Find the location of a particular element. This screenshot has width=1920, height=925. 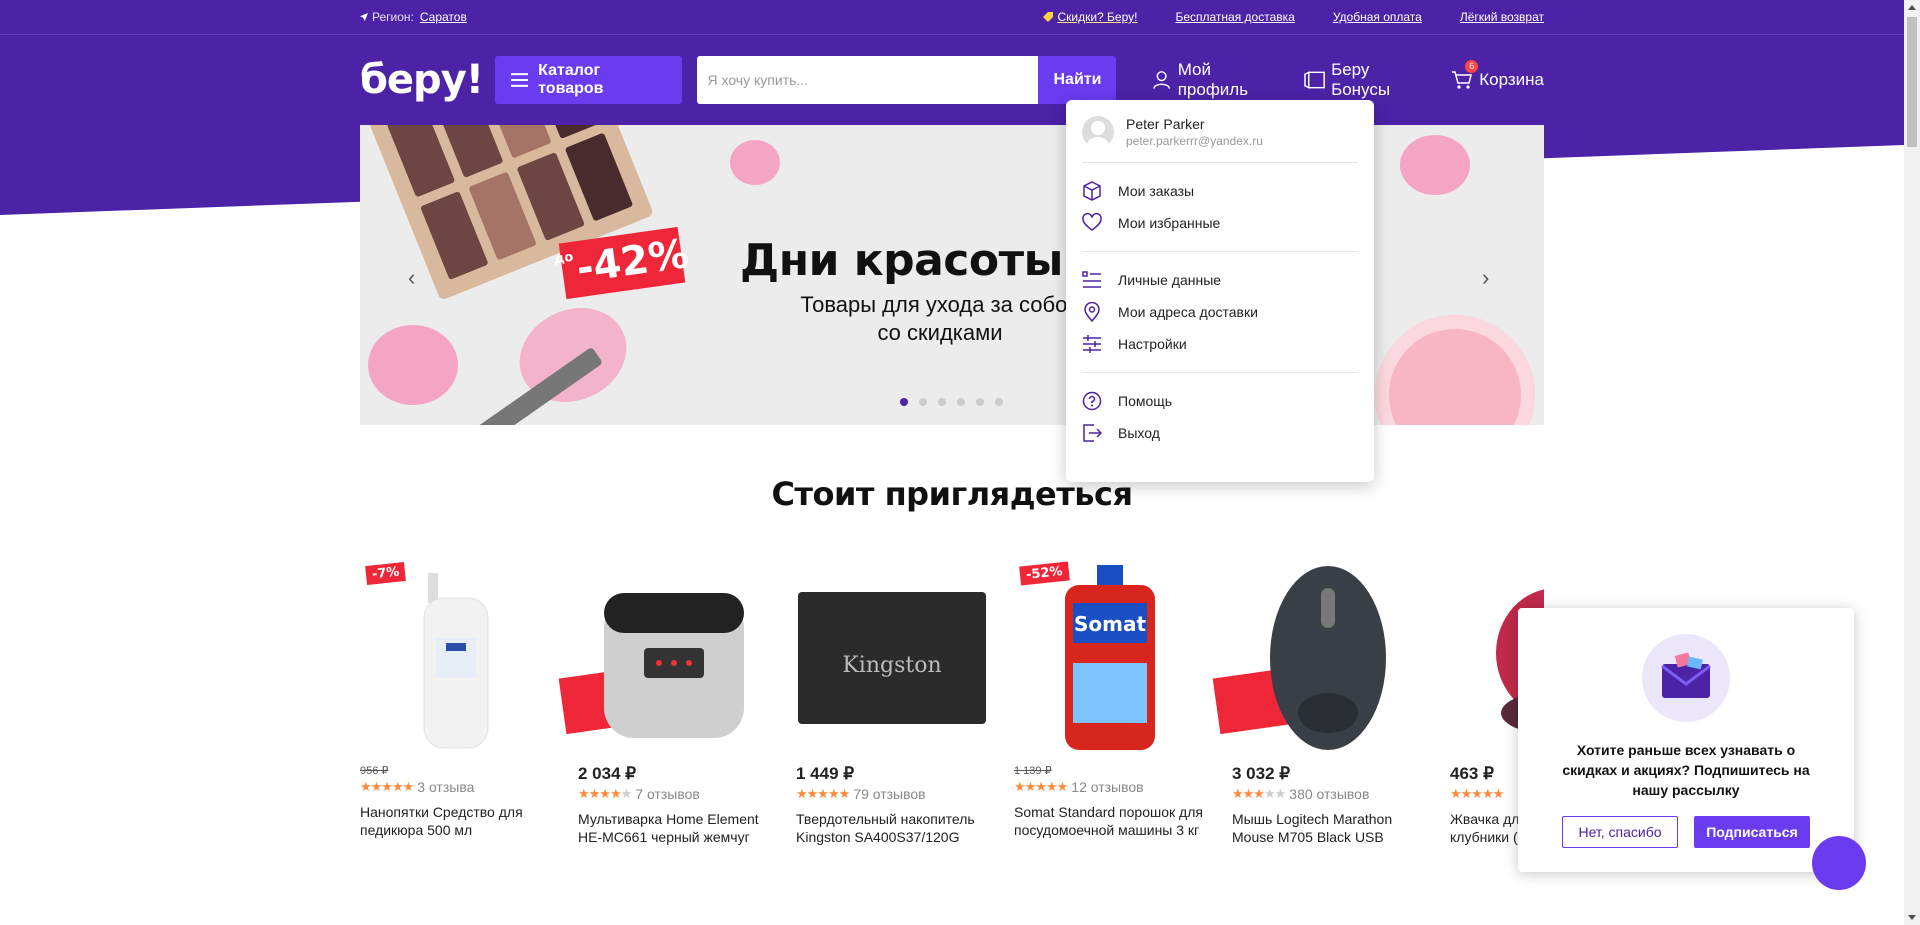

price: 890 ₽956 ₽ is located at coordinates (523, 719).